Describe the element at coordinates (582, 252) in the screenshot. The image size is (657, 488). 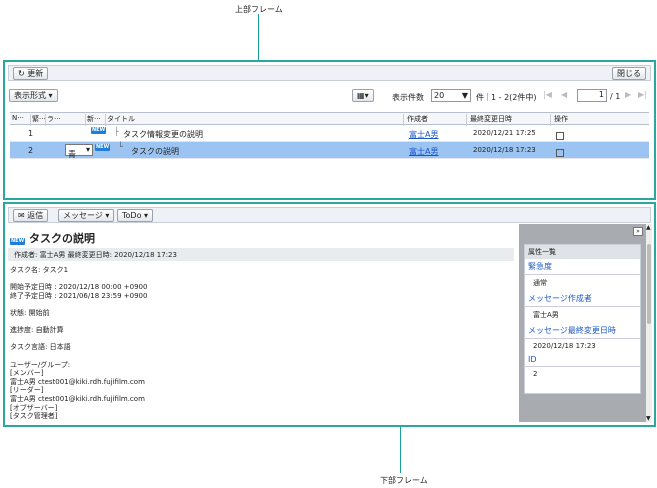
I see `properties-title: 属性一覧` at that location.